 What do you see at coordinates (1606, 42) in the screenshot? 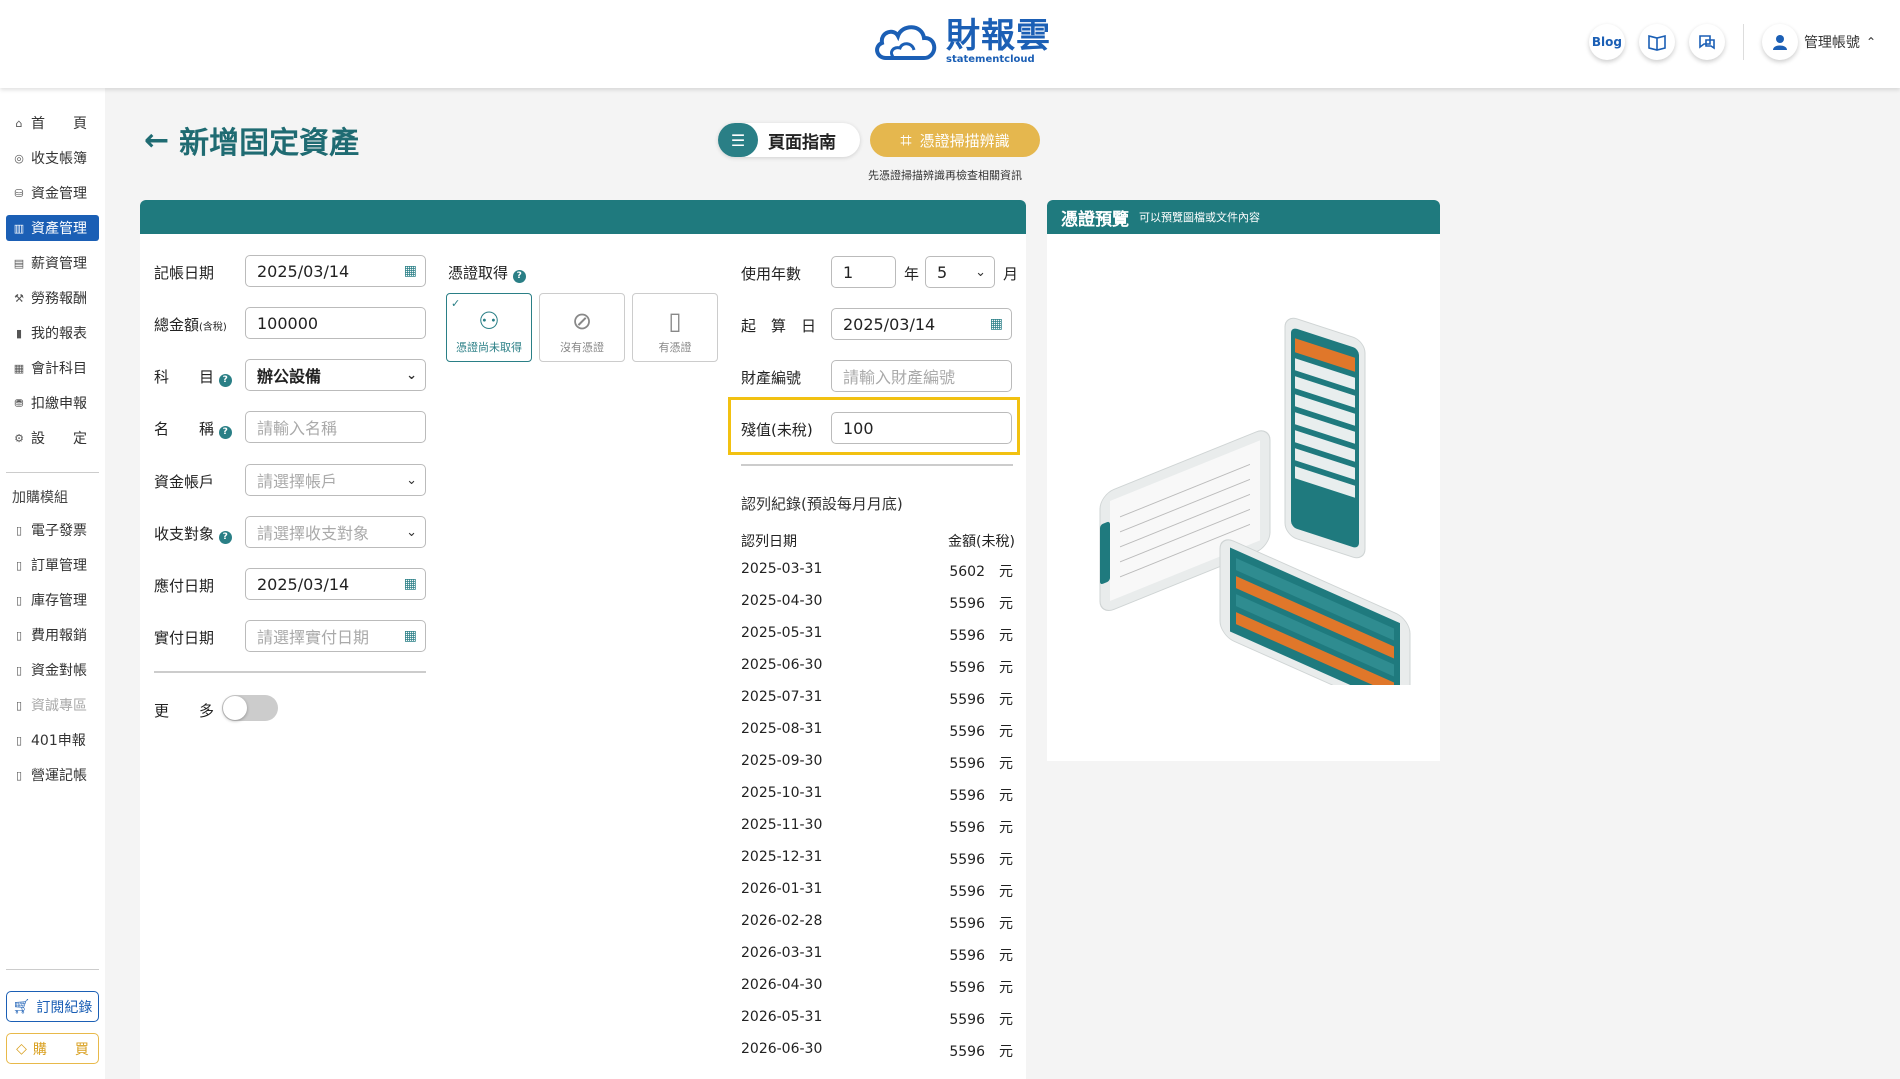
I see `blog-button: Blog` at bounding box center [1606, 42].